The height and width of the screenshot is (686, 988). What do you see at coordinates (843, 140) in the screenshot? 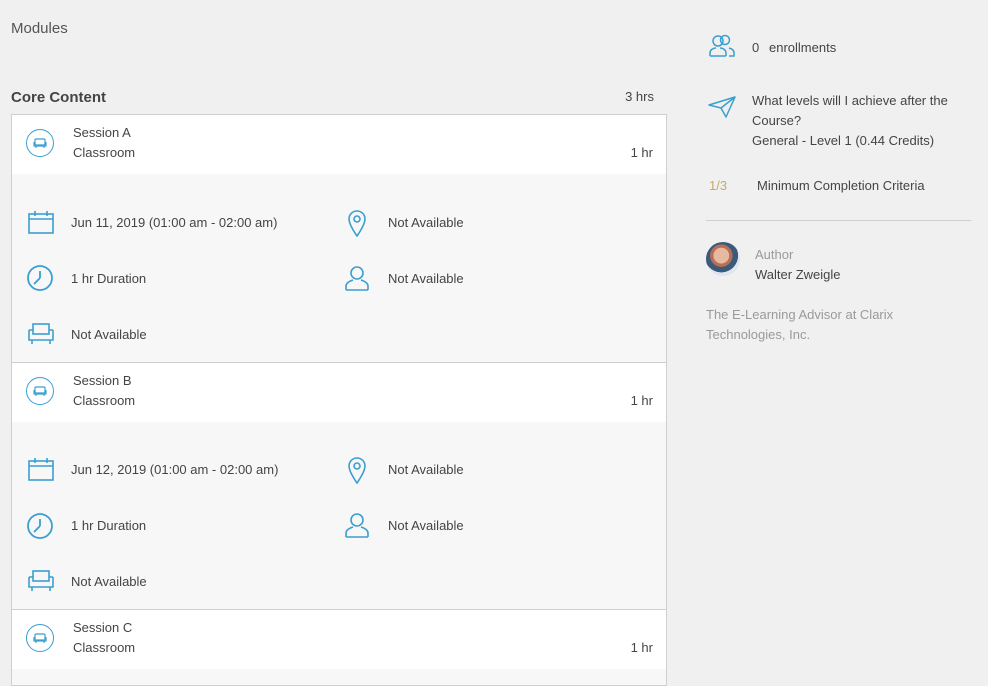
I see `level-value: General - Level 1 (0.44 Credits)` at bounding box center [843, 140].